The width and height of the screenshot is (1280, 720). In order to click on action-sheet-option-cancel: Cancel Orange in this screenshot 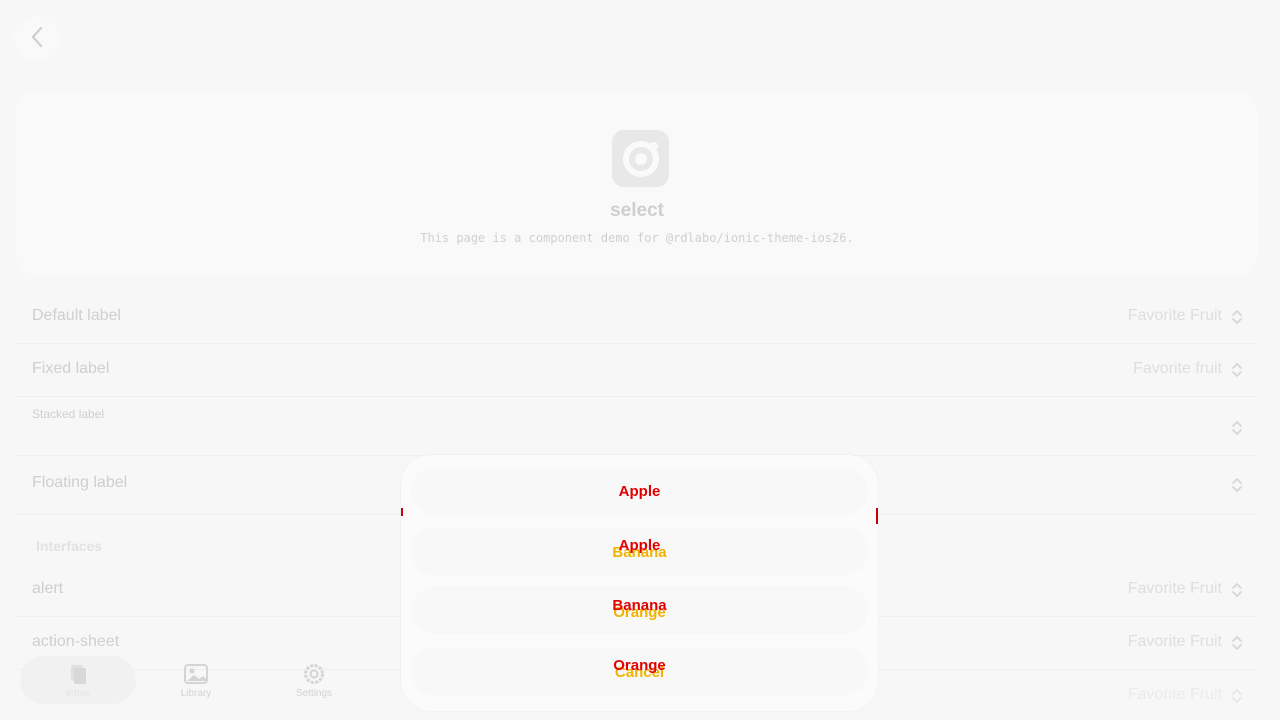, I will do `click(639, 671)`.